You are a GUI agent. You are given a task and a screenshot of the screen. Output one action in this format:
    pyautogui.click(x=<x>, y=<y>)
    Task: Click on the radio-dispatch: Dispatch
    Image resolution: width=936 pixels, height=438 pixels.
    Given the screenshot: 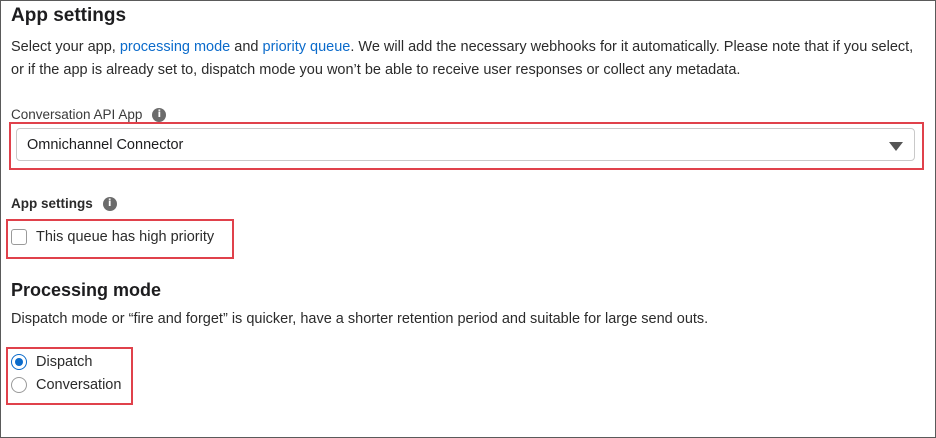 What is the action you would take?
    pyautogui.click(x=51, y=362)
    